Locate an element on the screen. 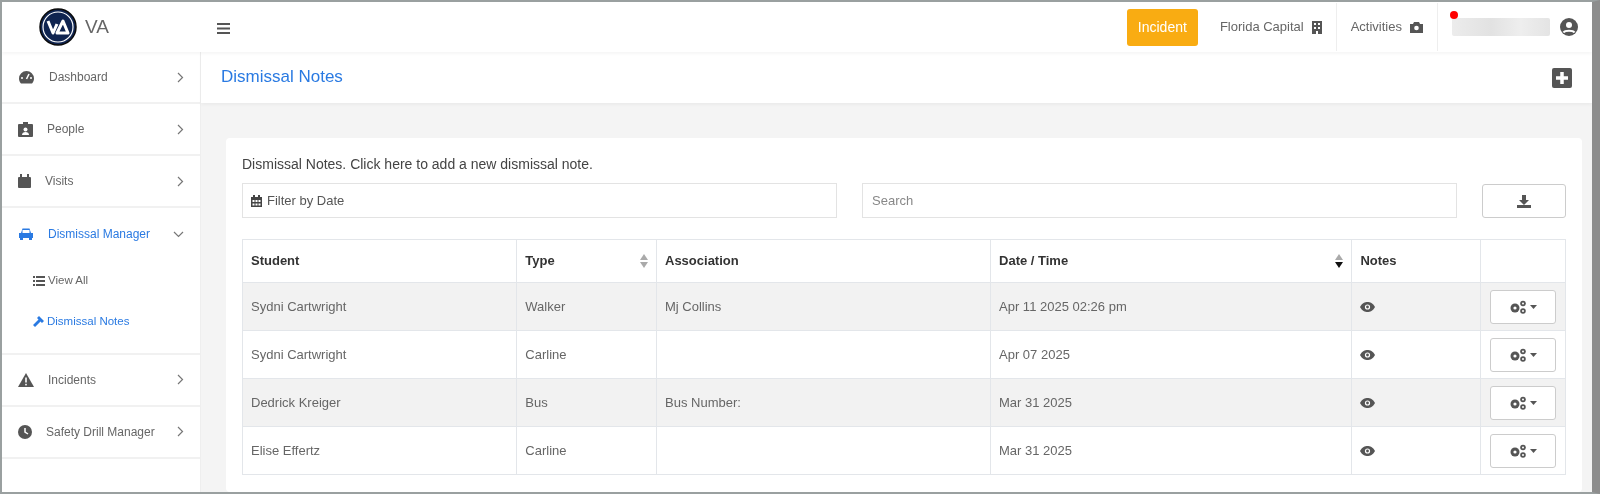 This screenshot has height=494, width=1600. intro-text: Dismissal Notes. Click here to add a new dismissal note. is located at coordinates (418, 164).